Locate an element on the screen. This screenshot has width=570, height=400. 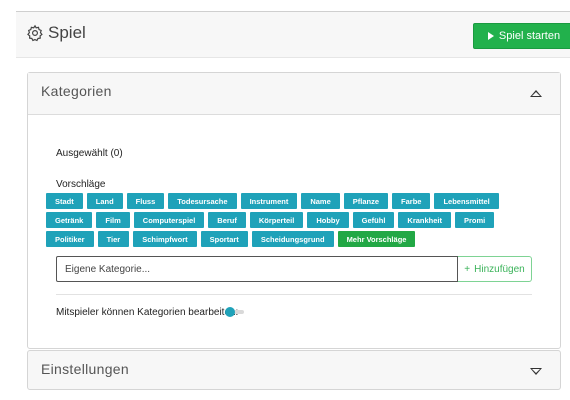
category-chip: Hobby is located at coordinates (328, 220).